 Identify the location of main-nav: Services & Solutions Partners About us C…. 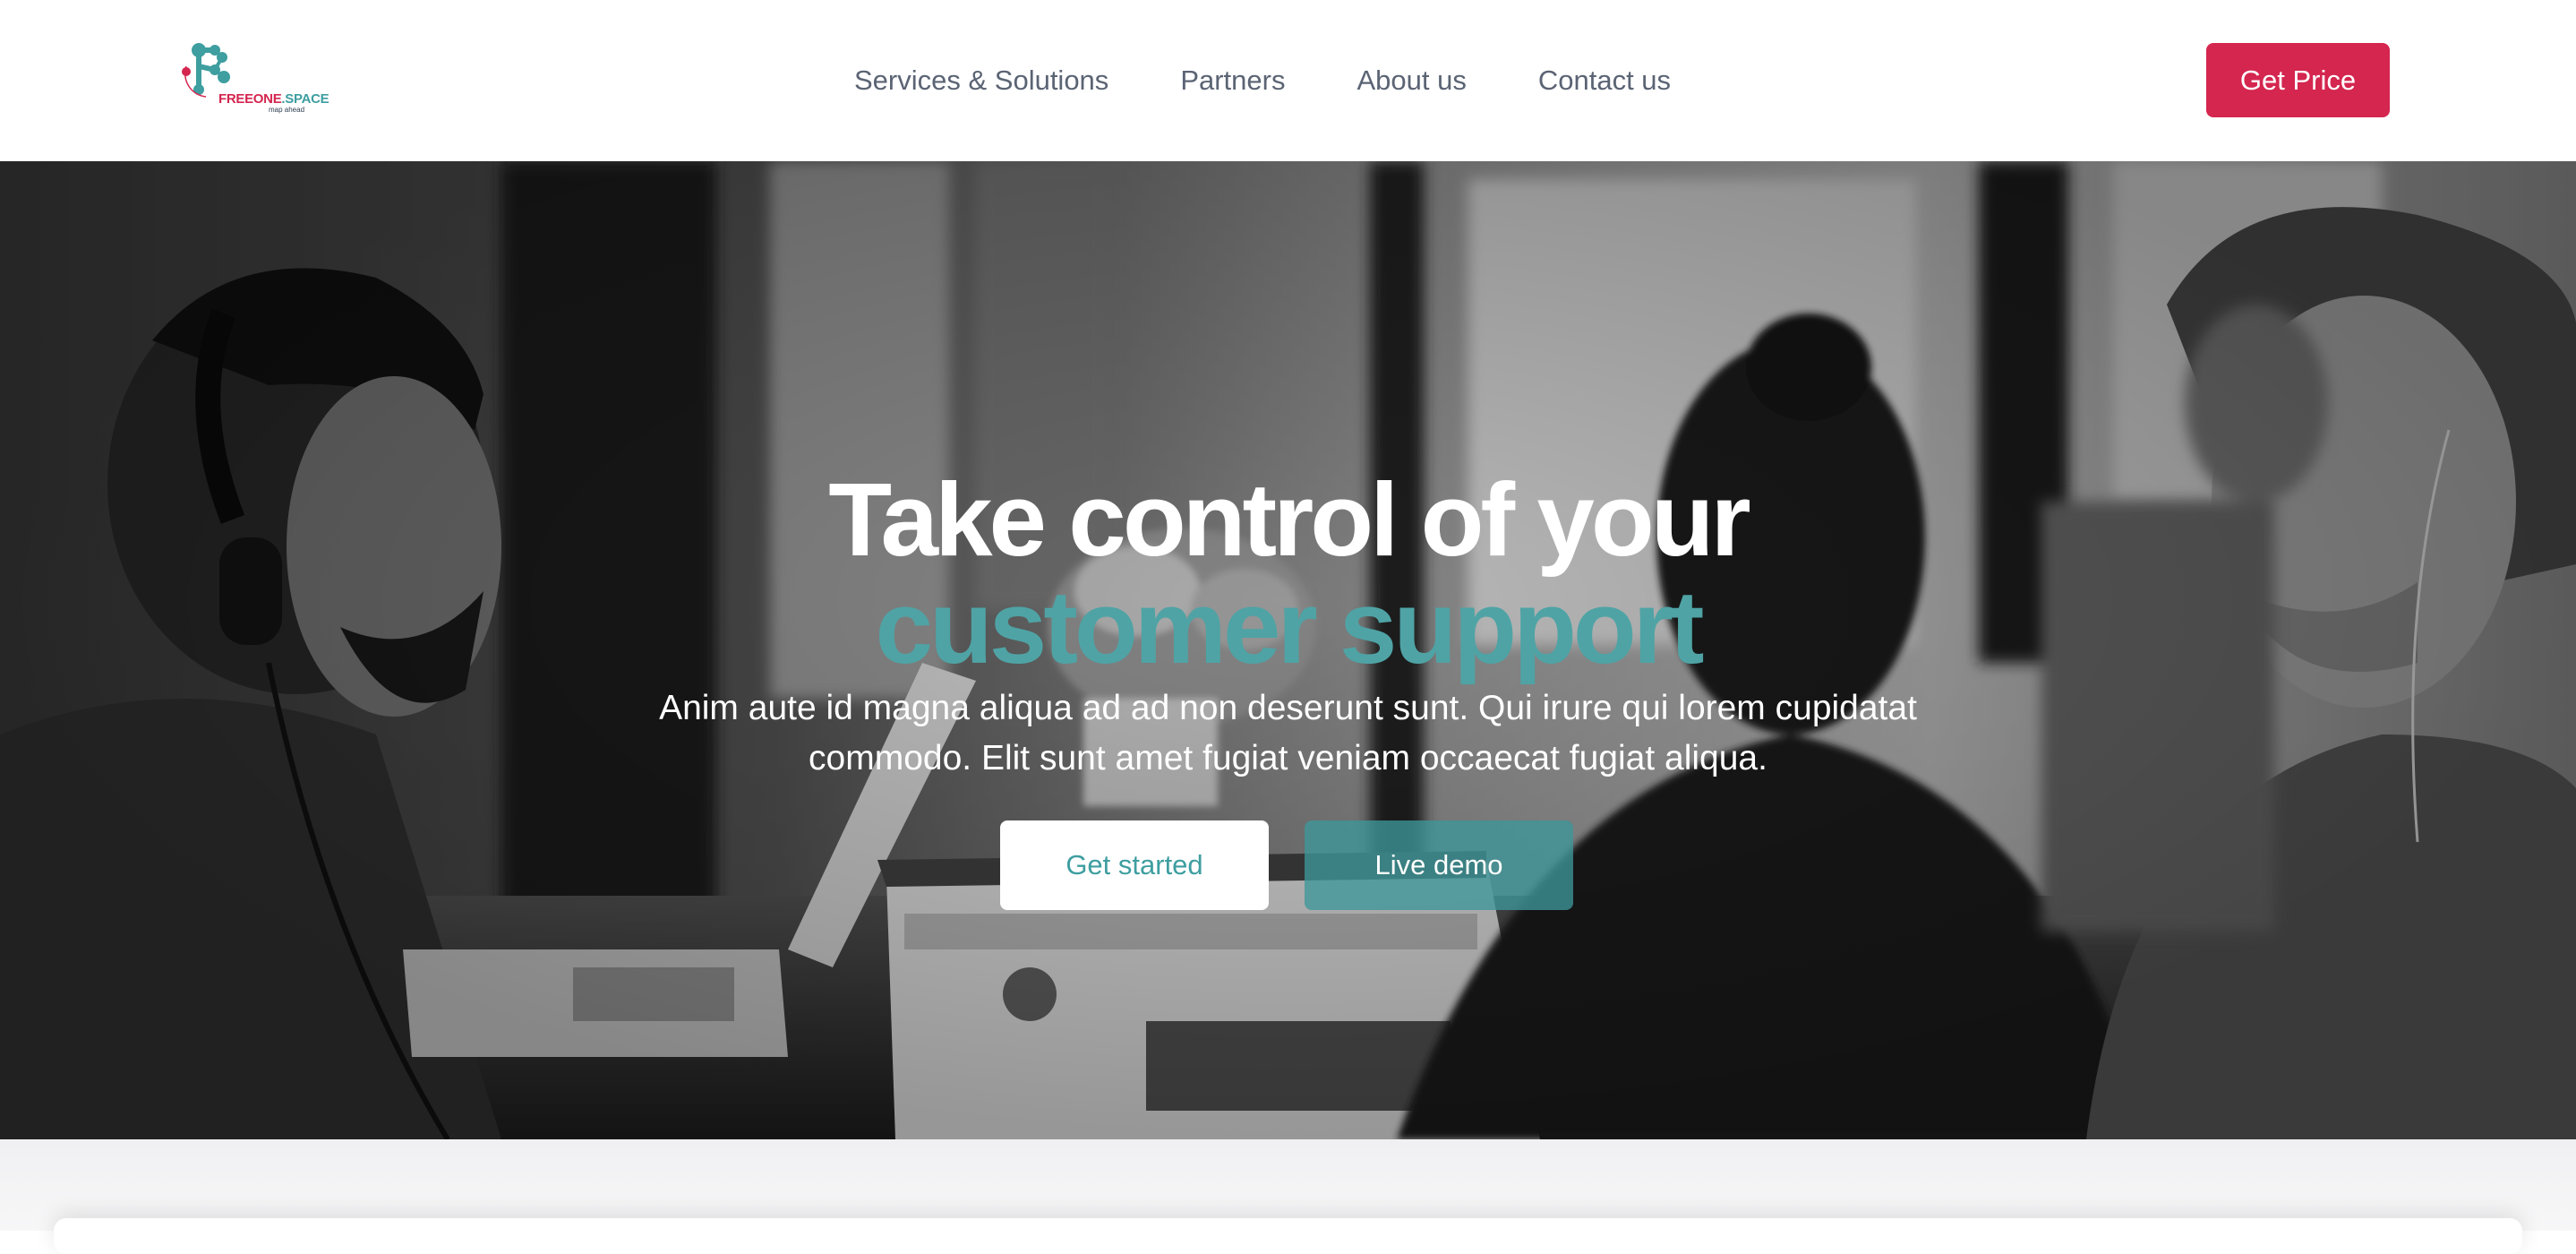
(1263, 80).